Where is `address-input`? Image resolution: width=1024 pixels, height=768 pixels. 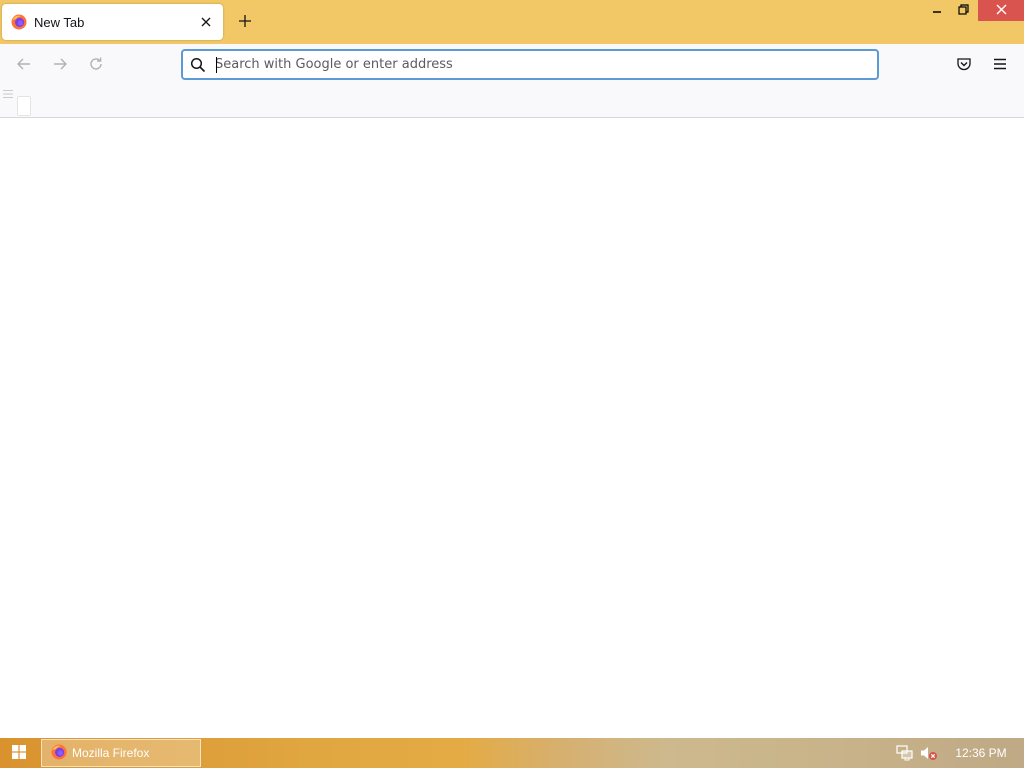 address-input is located at coordinates (535, 64).